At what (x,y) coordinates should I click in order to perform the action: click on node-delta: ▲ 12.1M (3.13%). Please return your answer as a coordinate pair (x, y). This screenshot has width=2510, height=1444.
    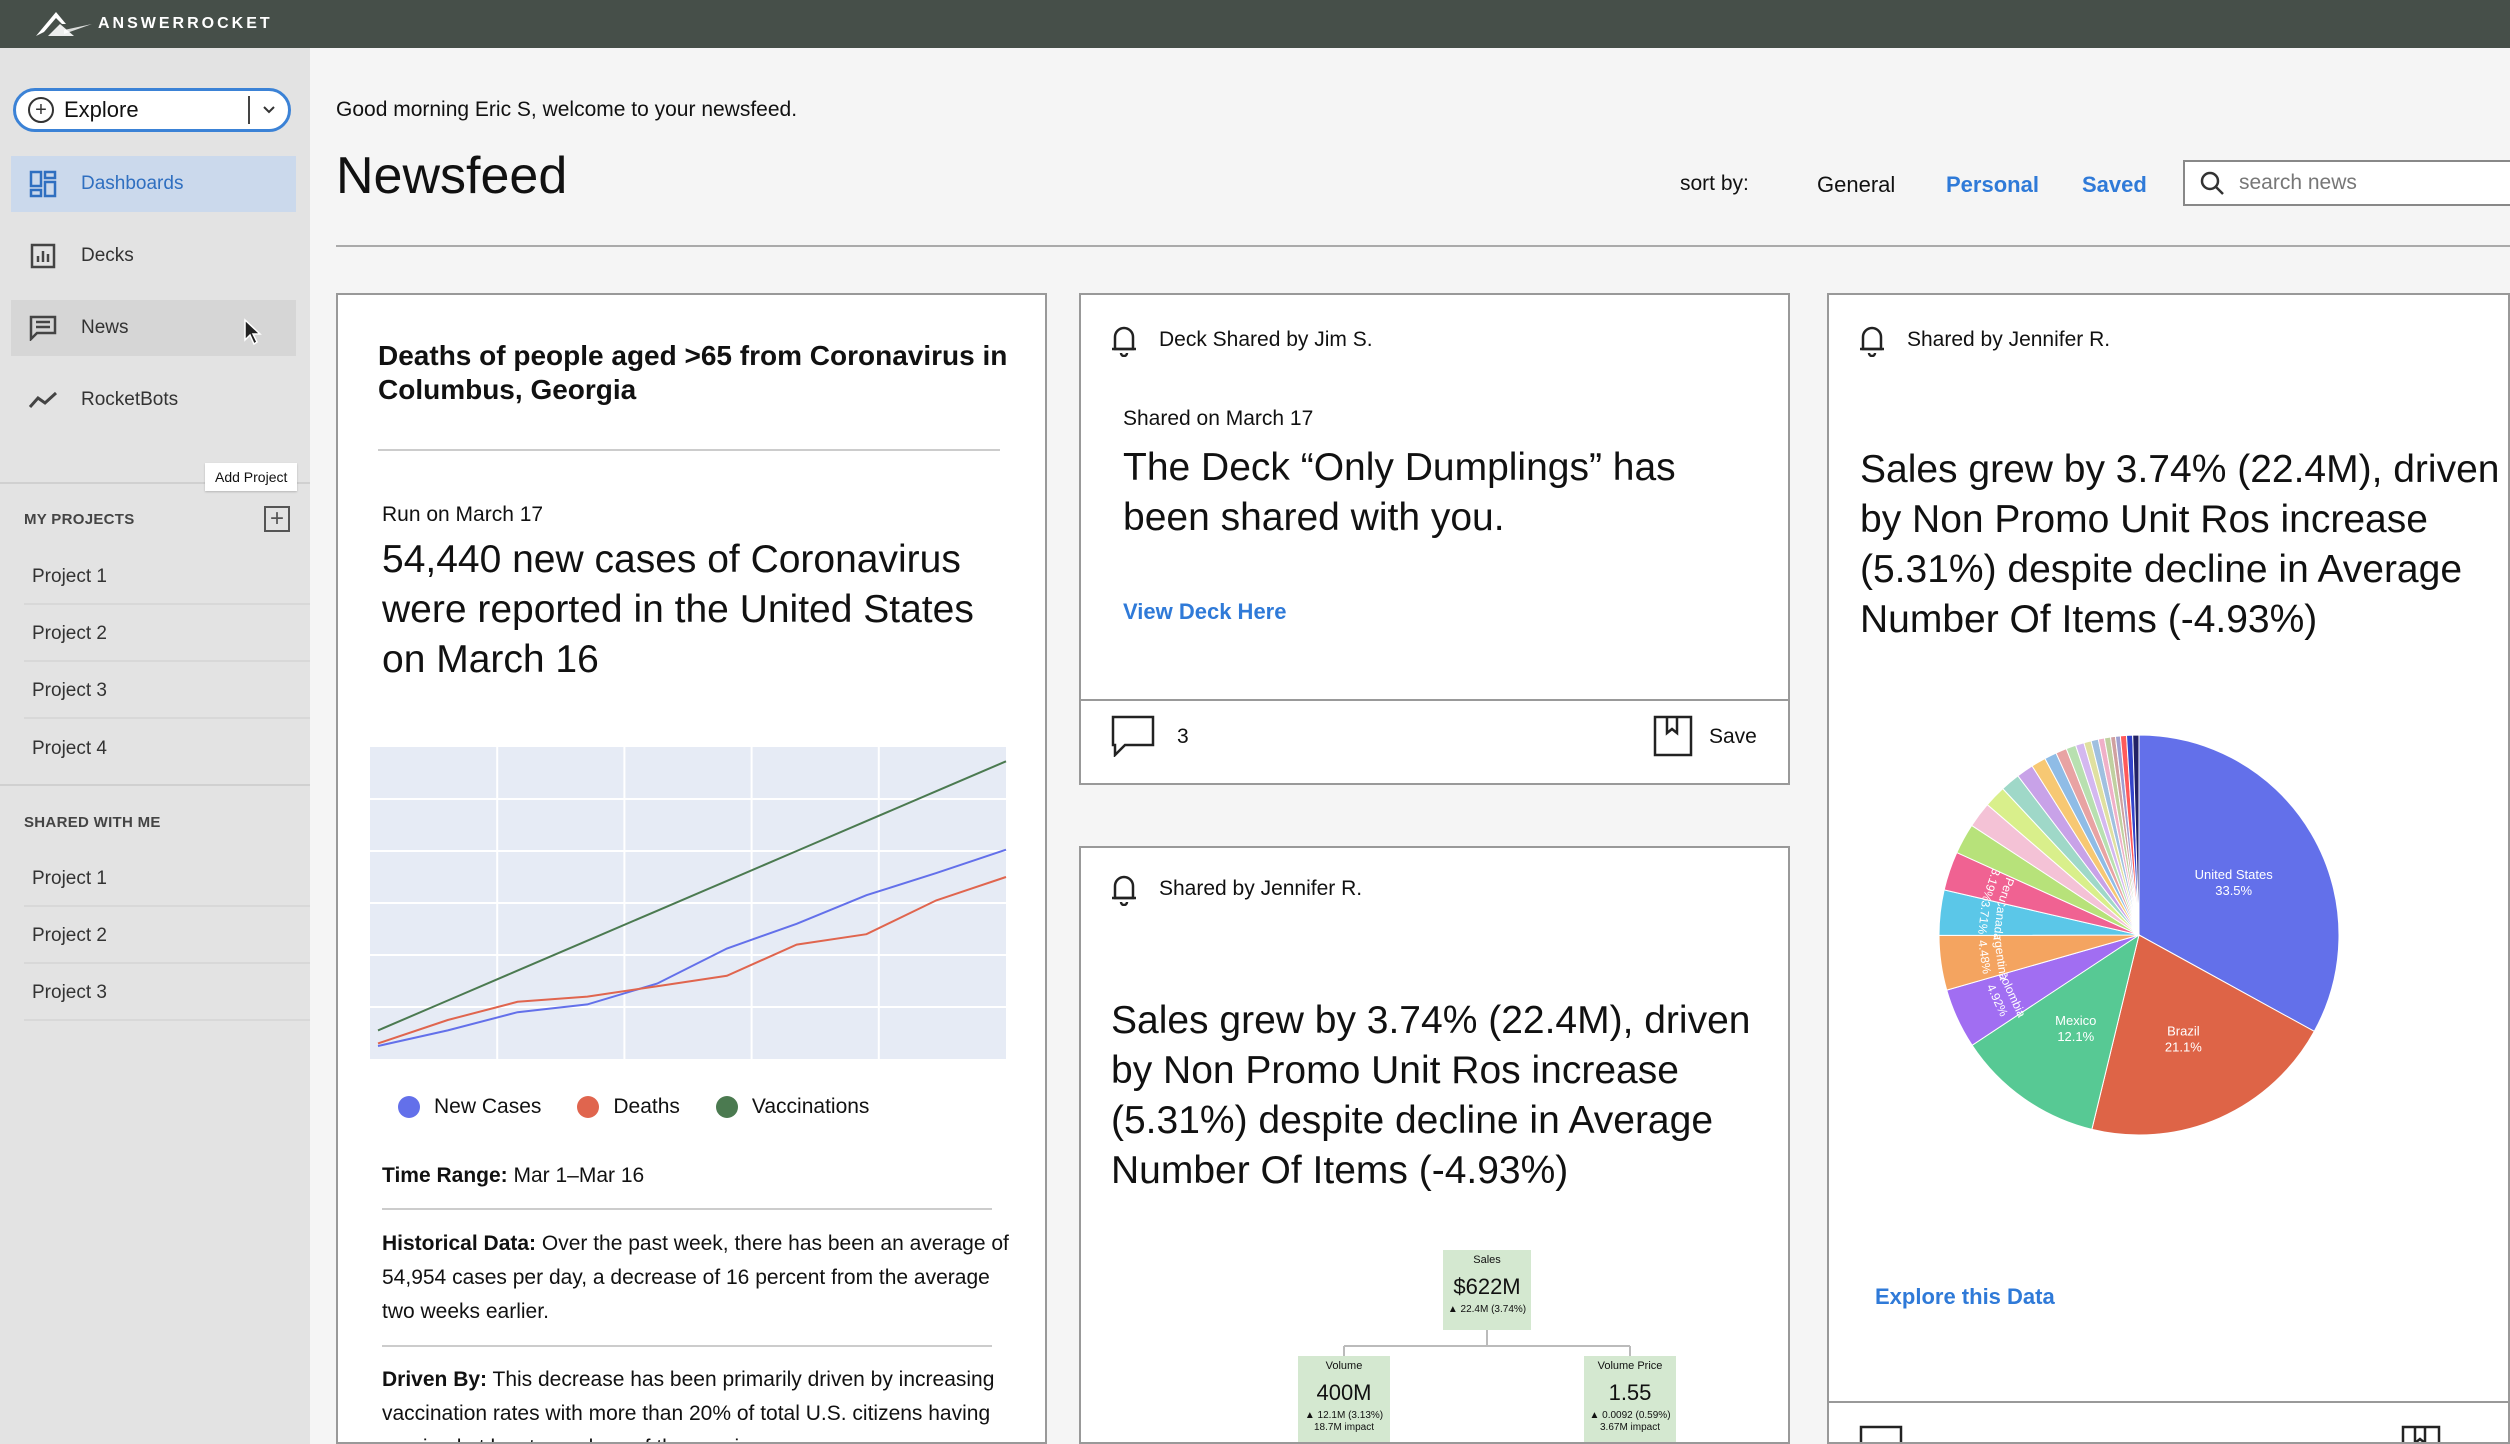
    Looking at the image, I should click on (1344, 1415).